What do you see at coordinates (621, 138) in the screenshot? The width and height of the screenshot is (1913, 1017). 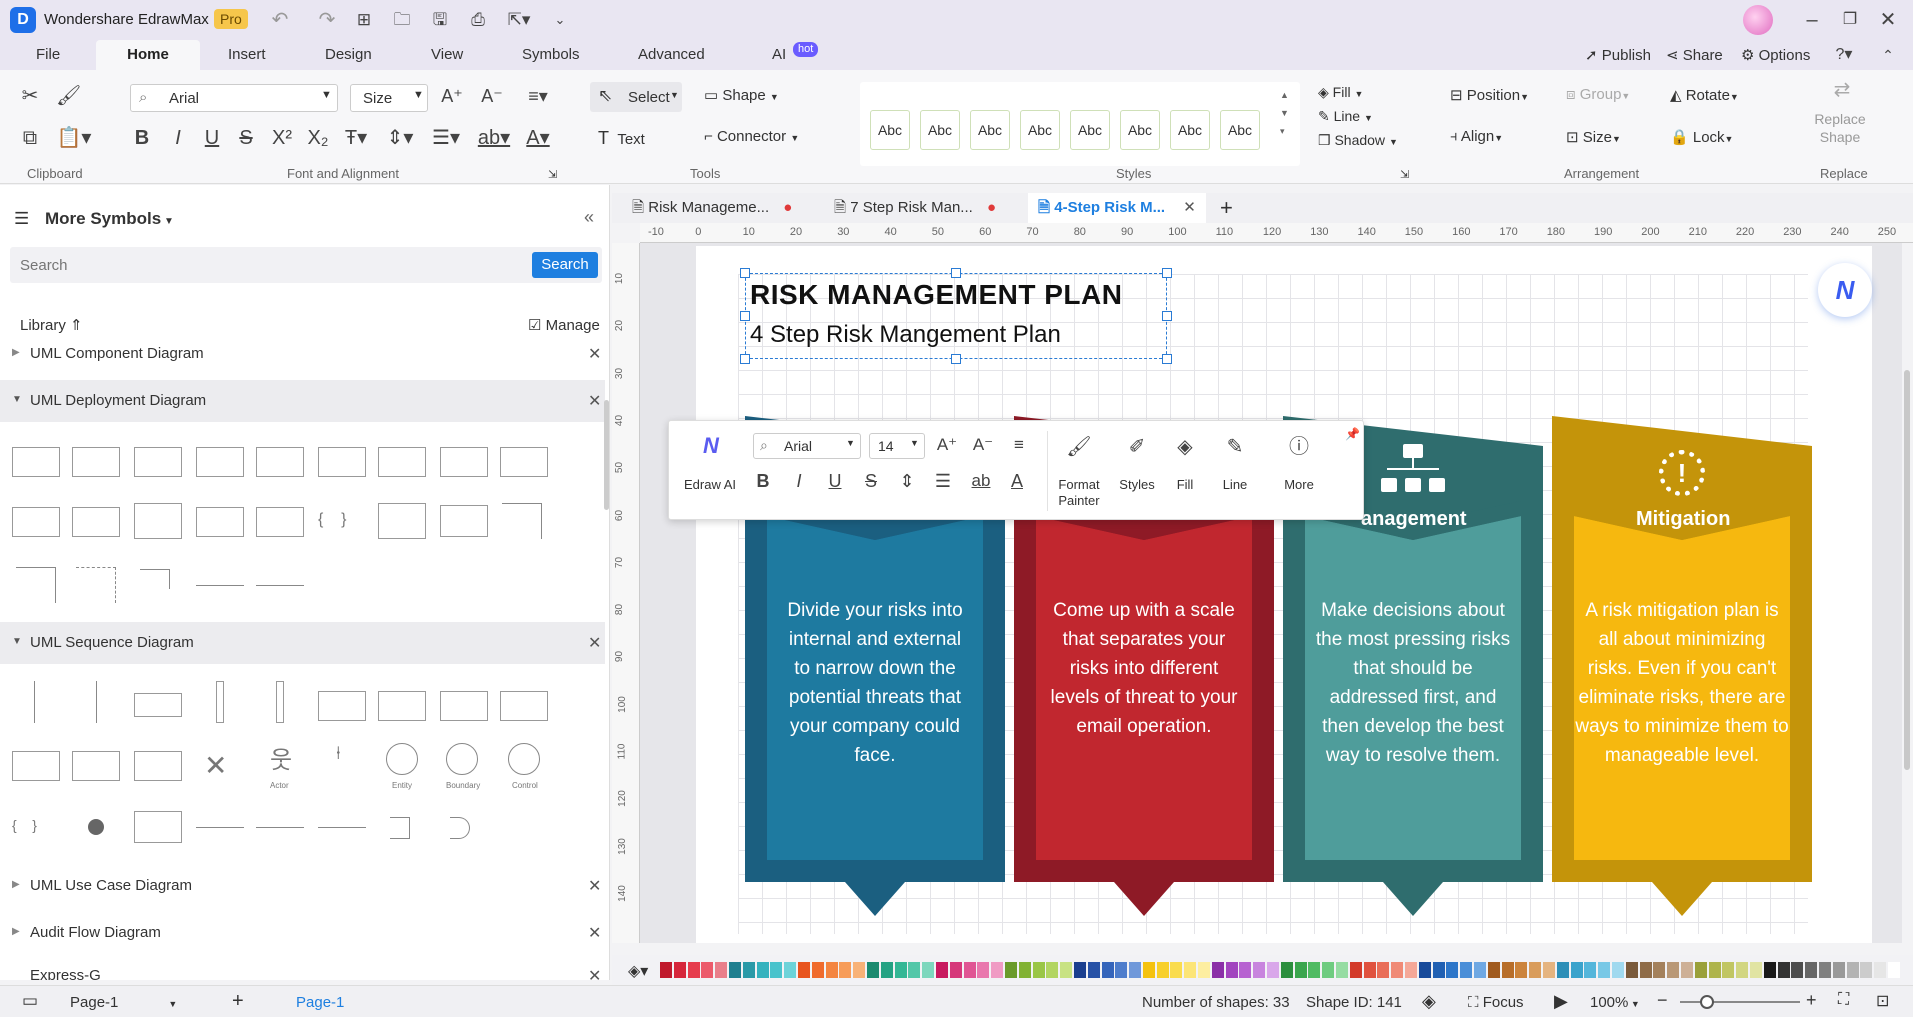 I see `text-tool: T Text` at bounding box center [621, 138].